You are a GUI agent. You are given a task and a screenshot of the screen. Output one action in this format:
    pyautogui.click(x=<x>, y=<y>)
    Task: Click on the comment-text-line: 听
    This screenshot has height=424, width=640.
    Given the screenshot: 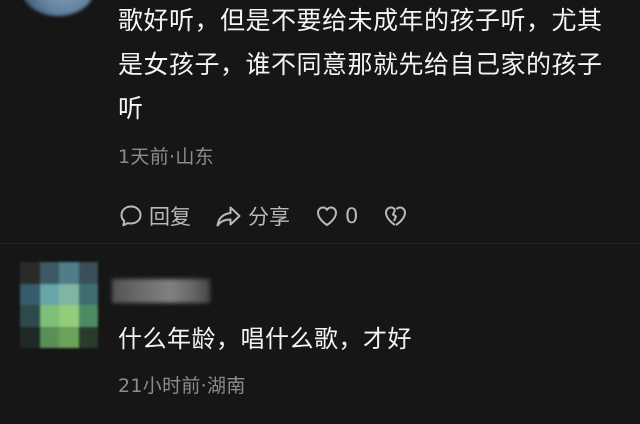 What is the action you would take?
    pyautogui.click(x=131, y=108)
    